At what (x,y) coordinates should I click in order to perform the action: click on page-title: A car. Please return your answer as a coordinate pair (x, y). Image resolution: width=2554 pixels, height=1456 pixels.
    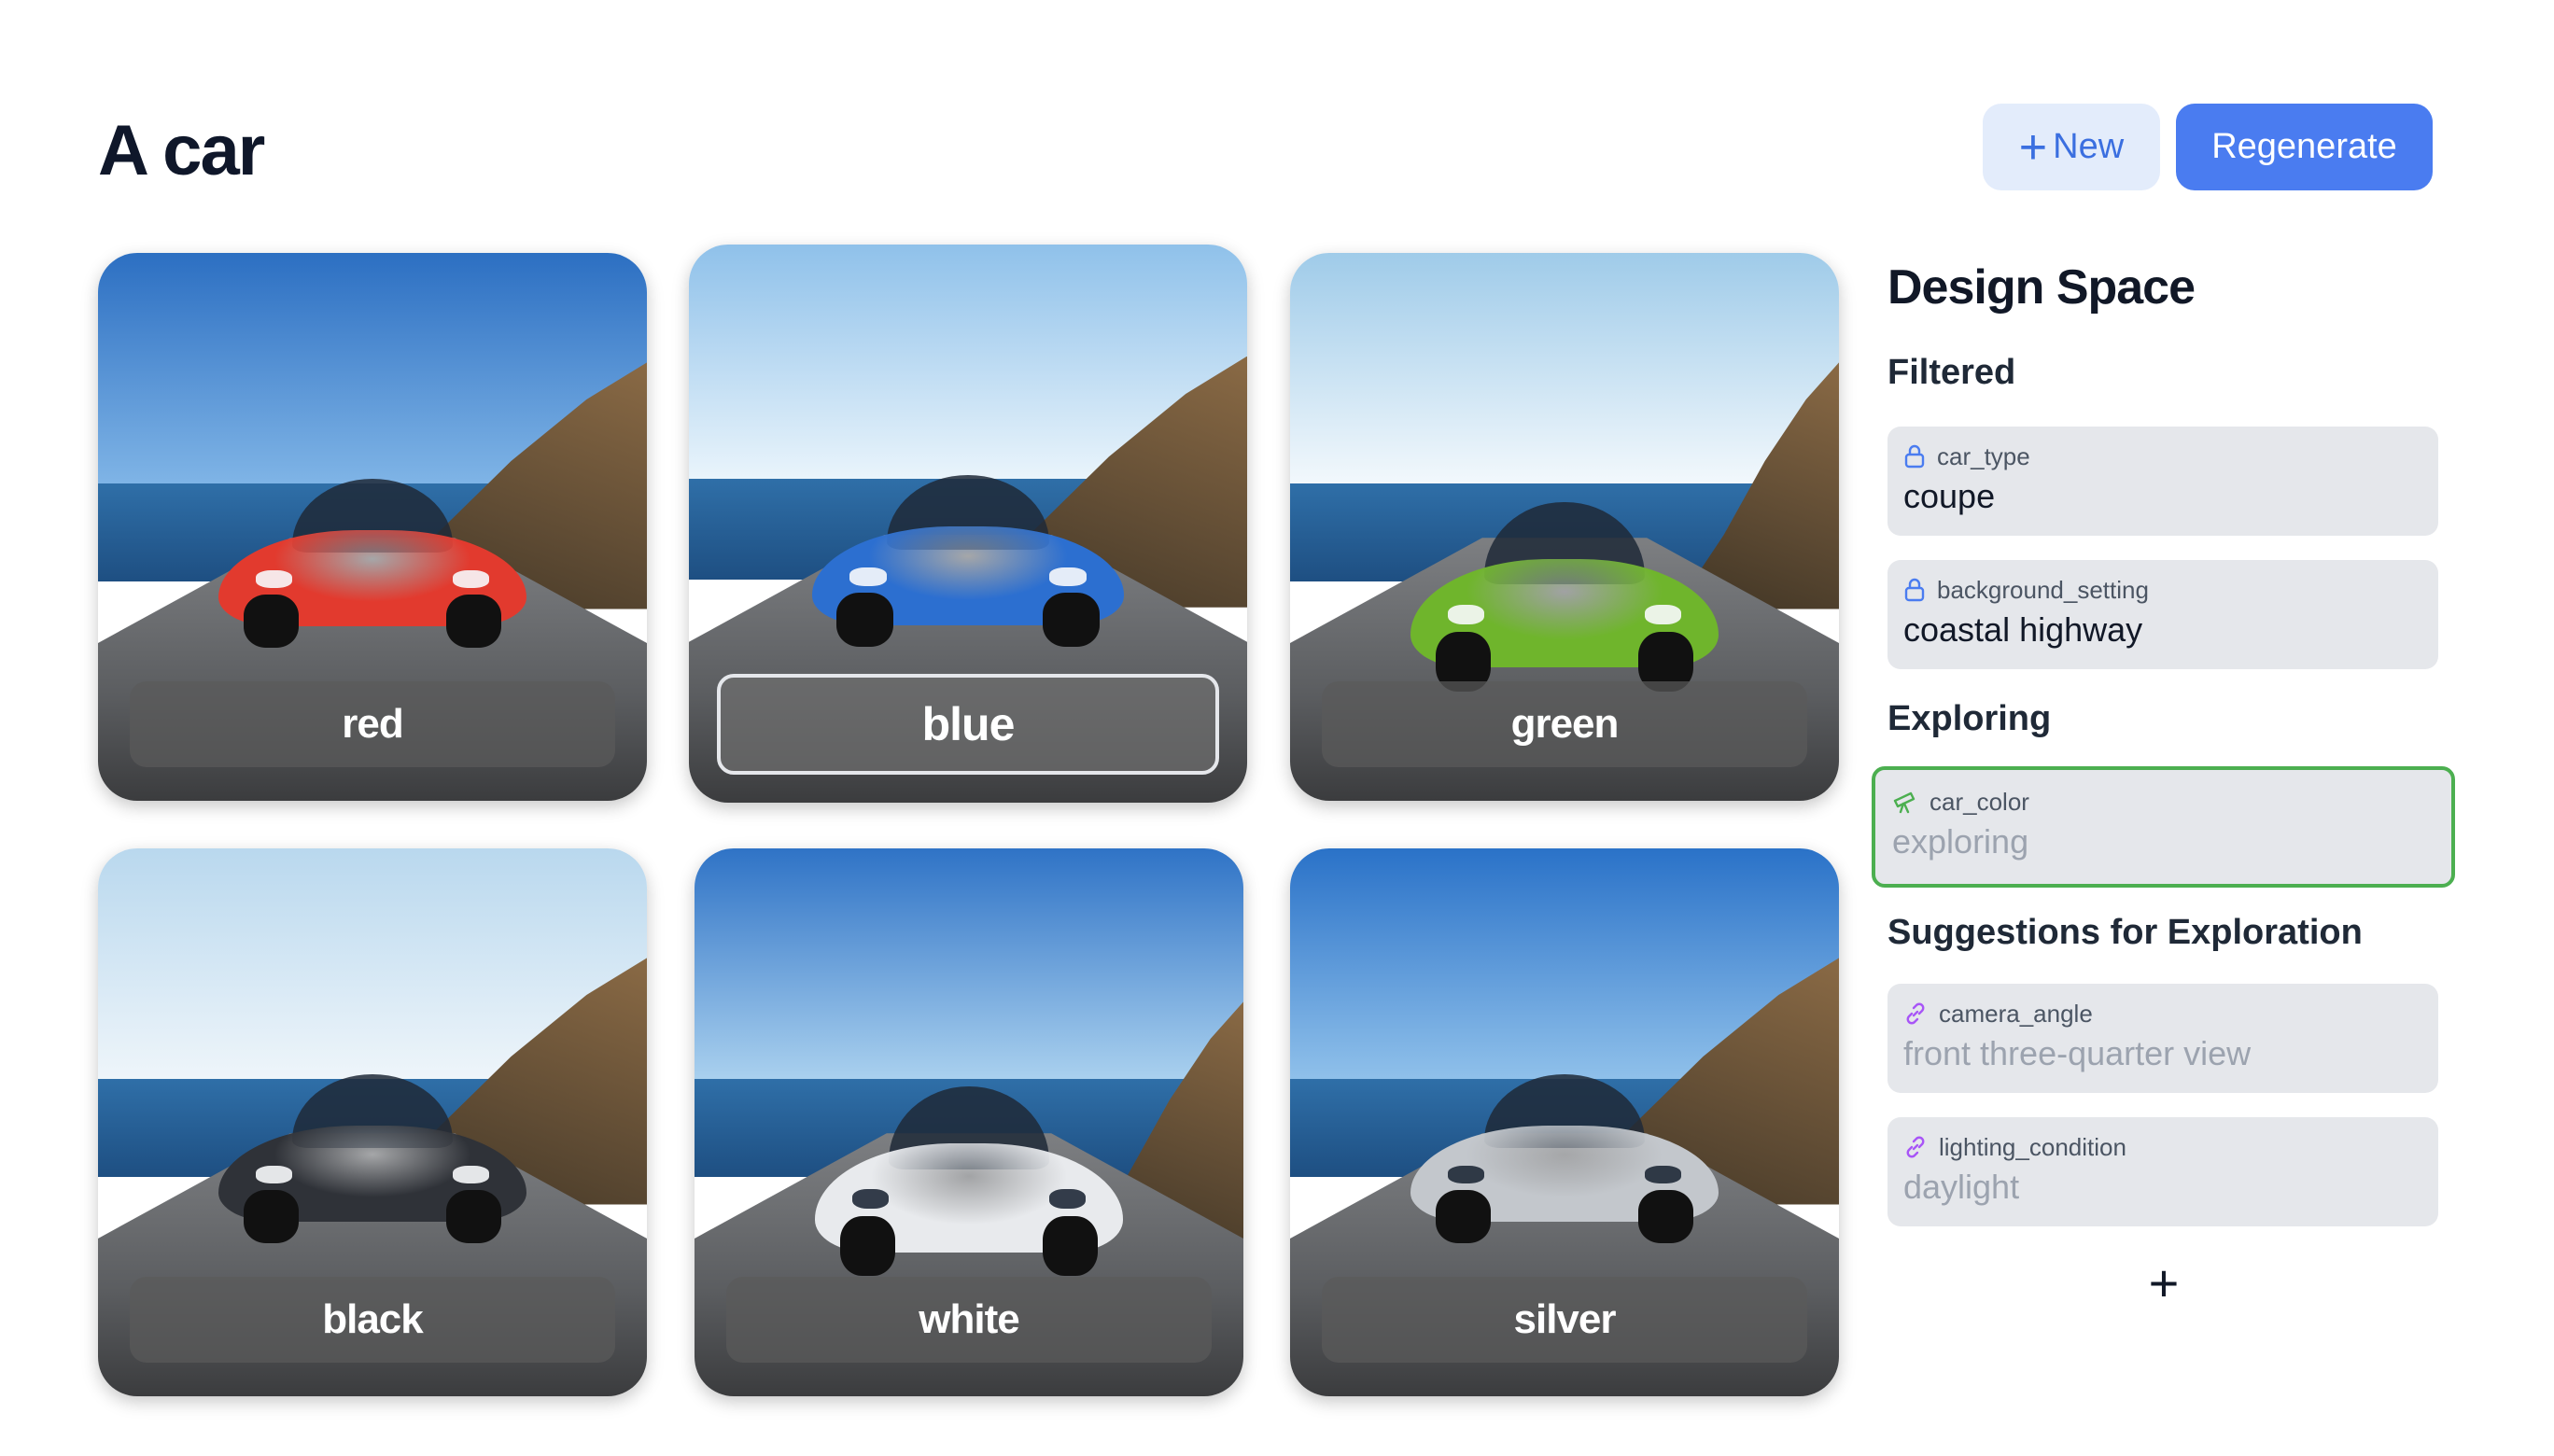
    Looking at the image, I should click on (181, 150).